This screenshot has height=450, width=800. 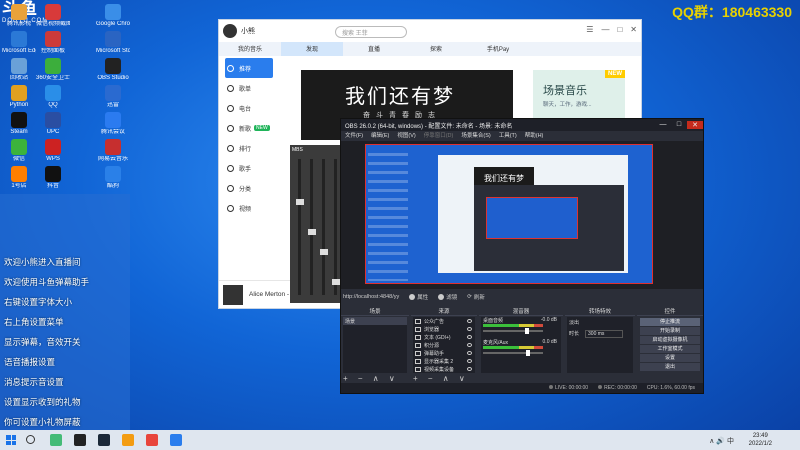 I want to click on desktop-icon: 微信, so click(x=19, y=151).